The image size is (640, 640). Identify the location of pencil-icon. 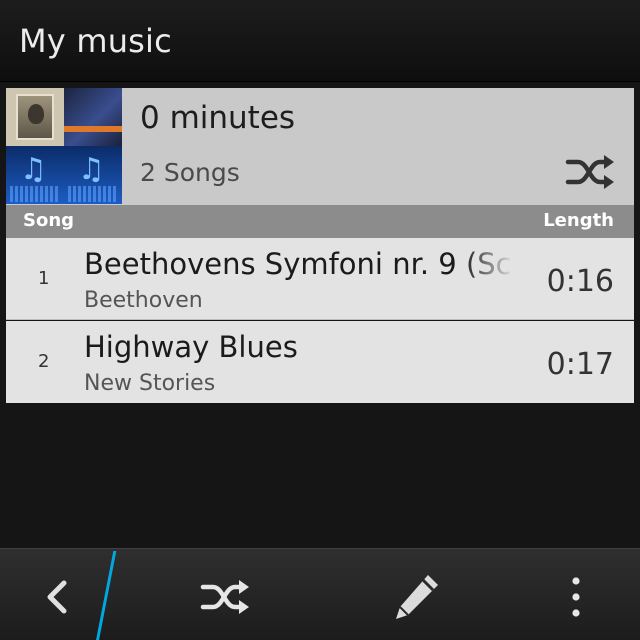
(417, 597).